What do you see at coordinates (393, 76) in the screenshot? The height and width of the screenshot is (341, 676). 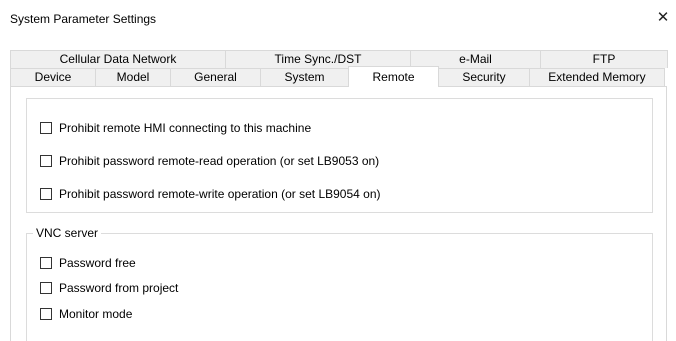 I see `tab-remote: Remote` at bounding box center [393, 76].